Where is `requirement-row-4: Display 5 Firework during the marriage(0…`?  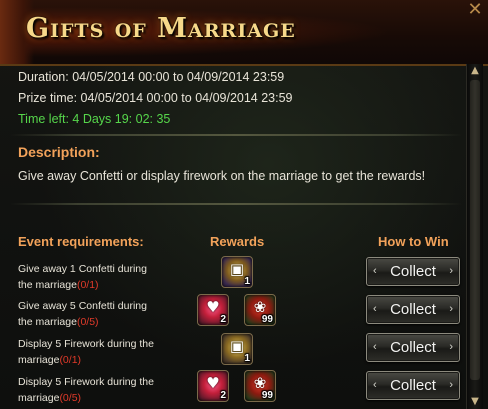 requirement-row-4: Display 5 Firework during the marriage(0… is located at coordinates (108, 390).